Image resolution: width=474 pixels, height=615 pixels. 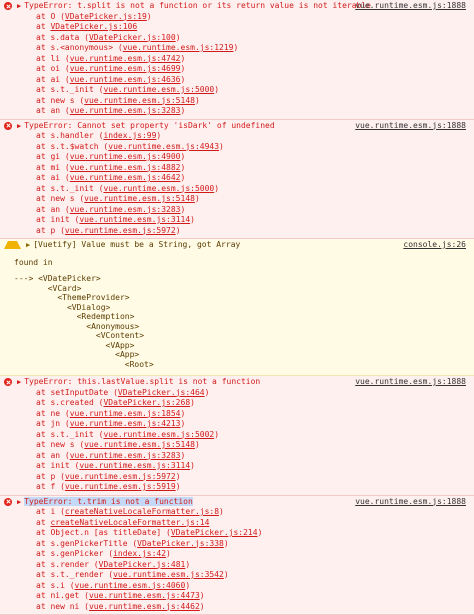 I want to click on frame-source-link: vue.runtime.esm.js:4060, so click(x=130, y=585).